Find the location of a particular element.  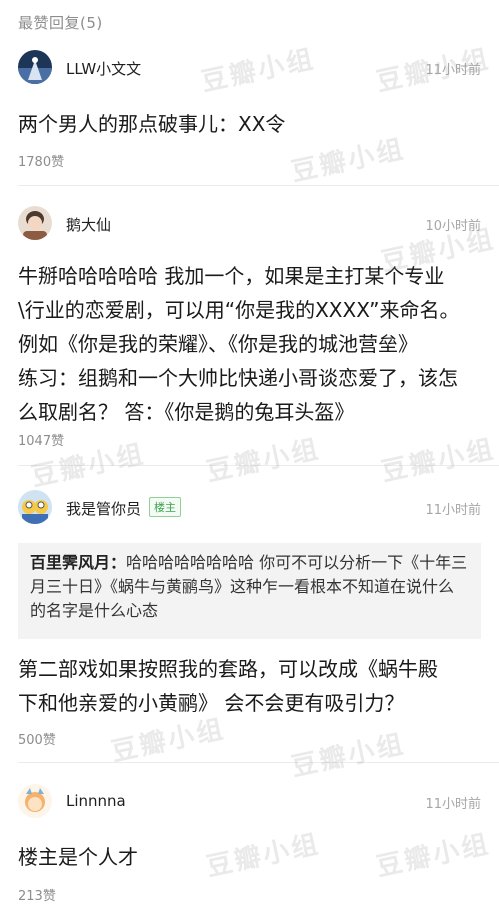

like-count: 1780赞 is located at coordinates (41, 160).